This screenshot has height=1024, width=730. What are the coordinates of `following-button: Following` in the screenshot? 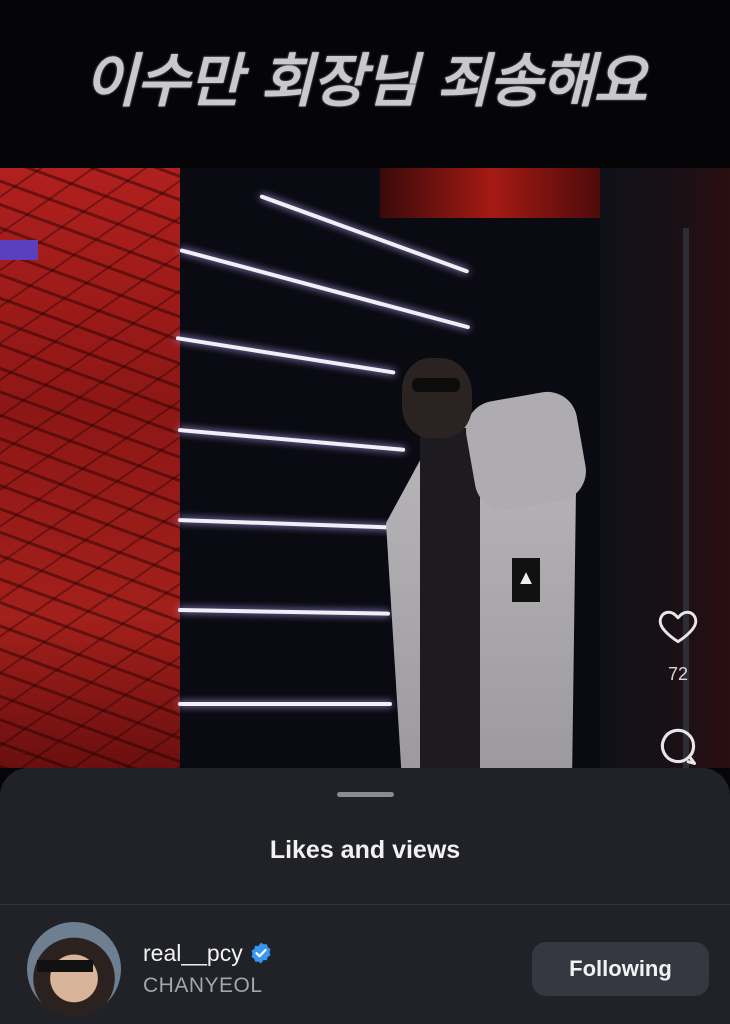 It's located at (620, 969).